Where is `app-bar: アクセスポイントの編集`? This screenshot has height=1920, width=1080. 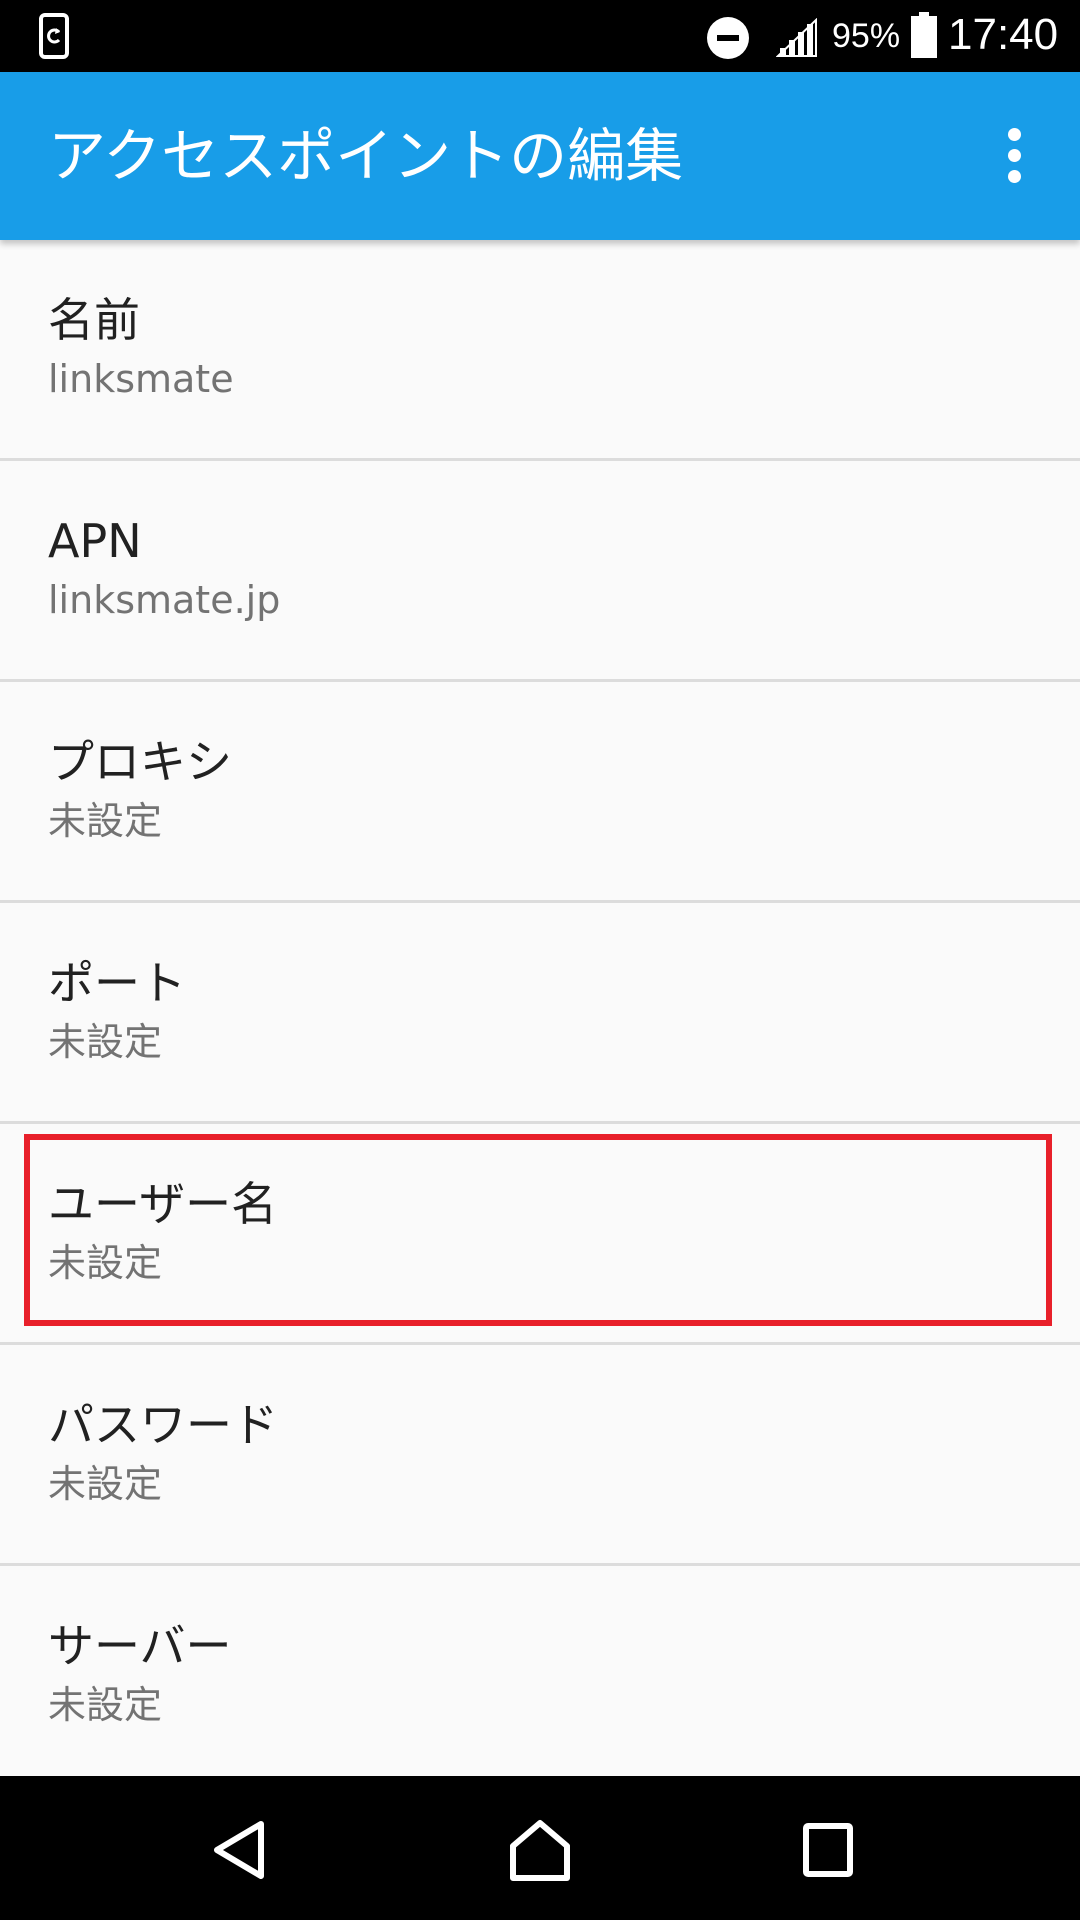 app-bar: アクセスポイントの編集 is located at coordinates (540, 156).